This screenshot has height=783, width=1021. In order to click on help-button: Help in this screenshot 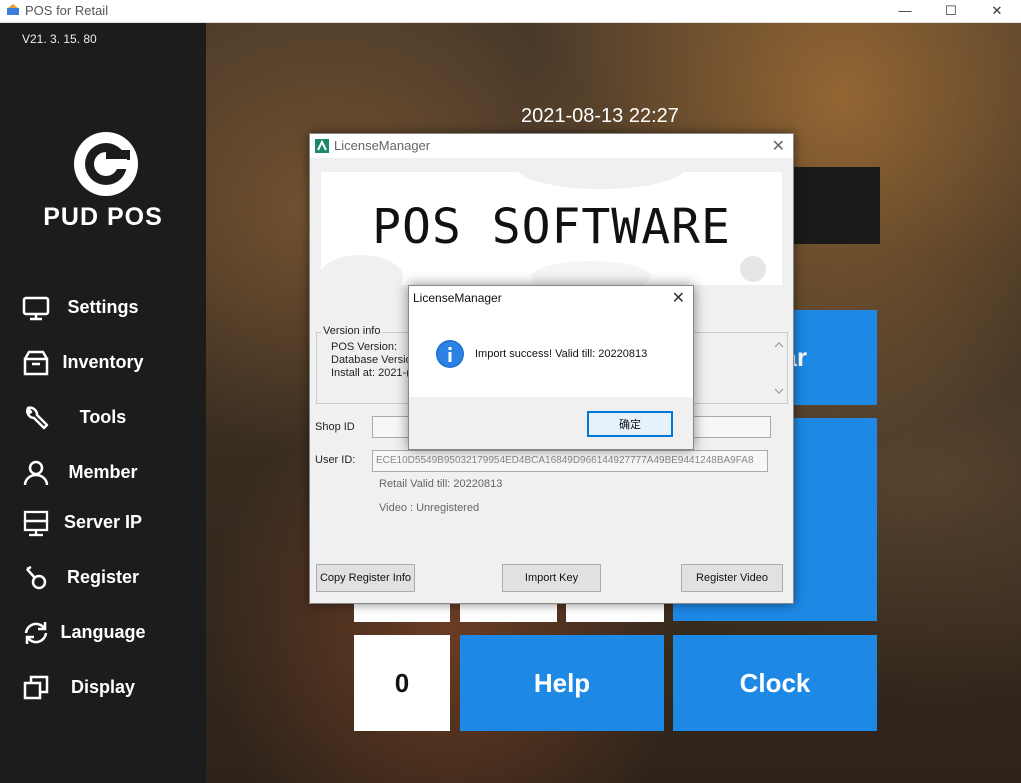, I will do `click(562, 683)`.